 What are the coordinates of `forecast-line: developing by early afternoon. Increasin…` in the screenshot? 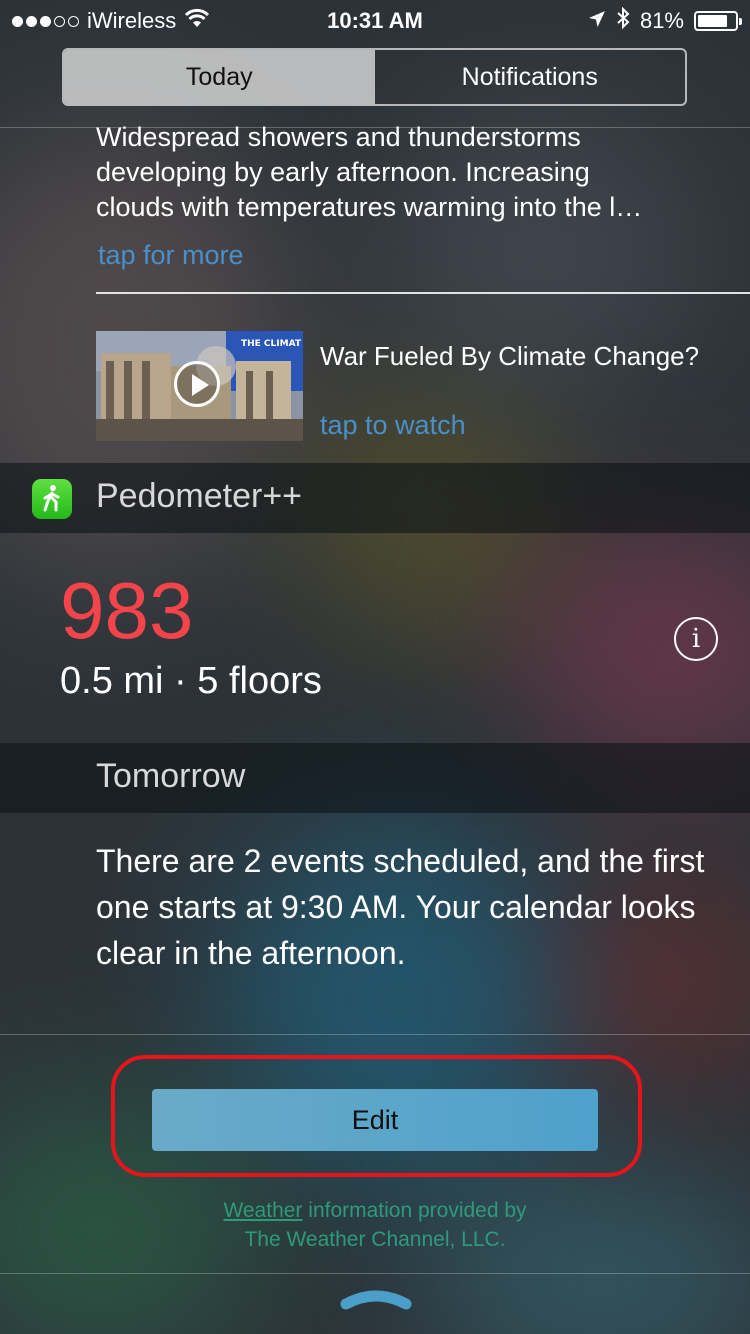 It's located at (343, 172).